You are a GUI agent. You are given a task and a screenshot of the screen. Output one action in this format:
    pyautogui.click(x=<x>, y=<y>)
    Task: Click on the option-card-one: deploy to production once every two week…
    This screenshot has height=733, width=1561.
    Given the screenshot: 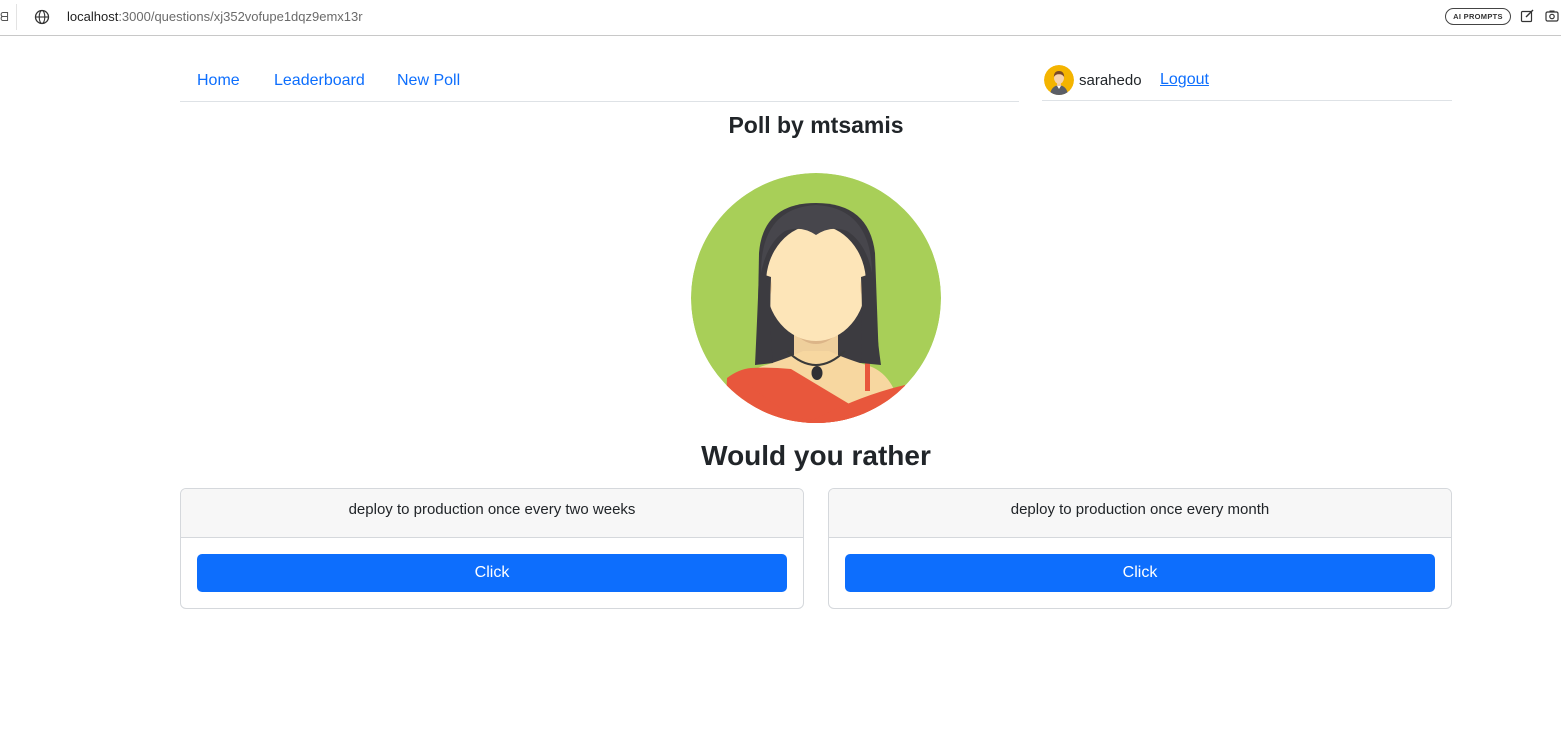 What is the action you would take?
    pyautogui.click(x=492, y=548)
    